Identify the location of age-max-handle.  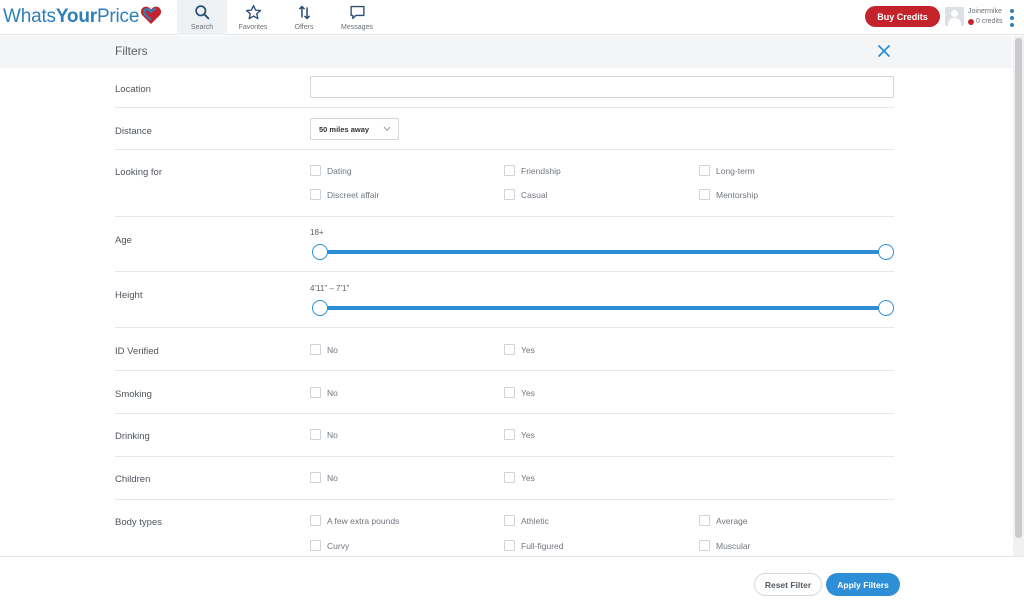
(886, 252).